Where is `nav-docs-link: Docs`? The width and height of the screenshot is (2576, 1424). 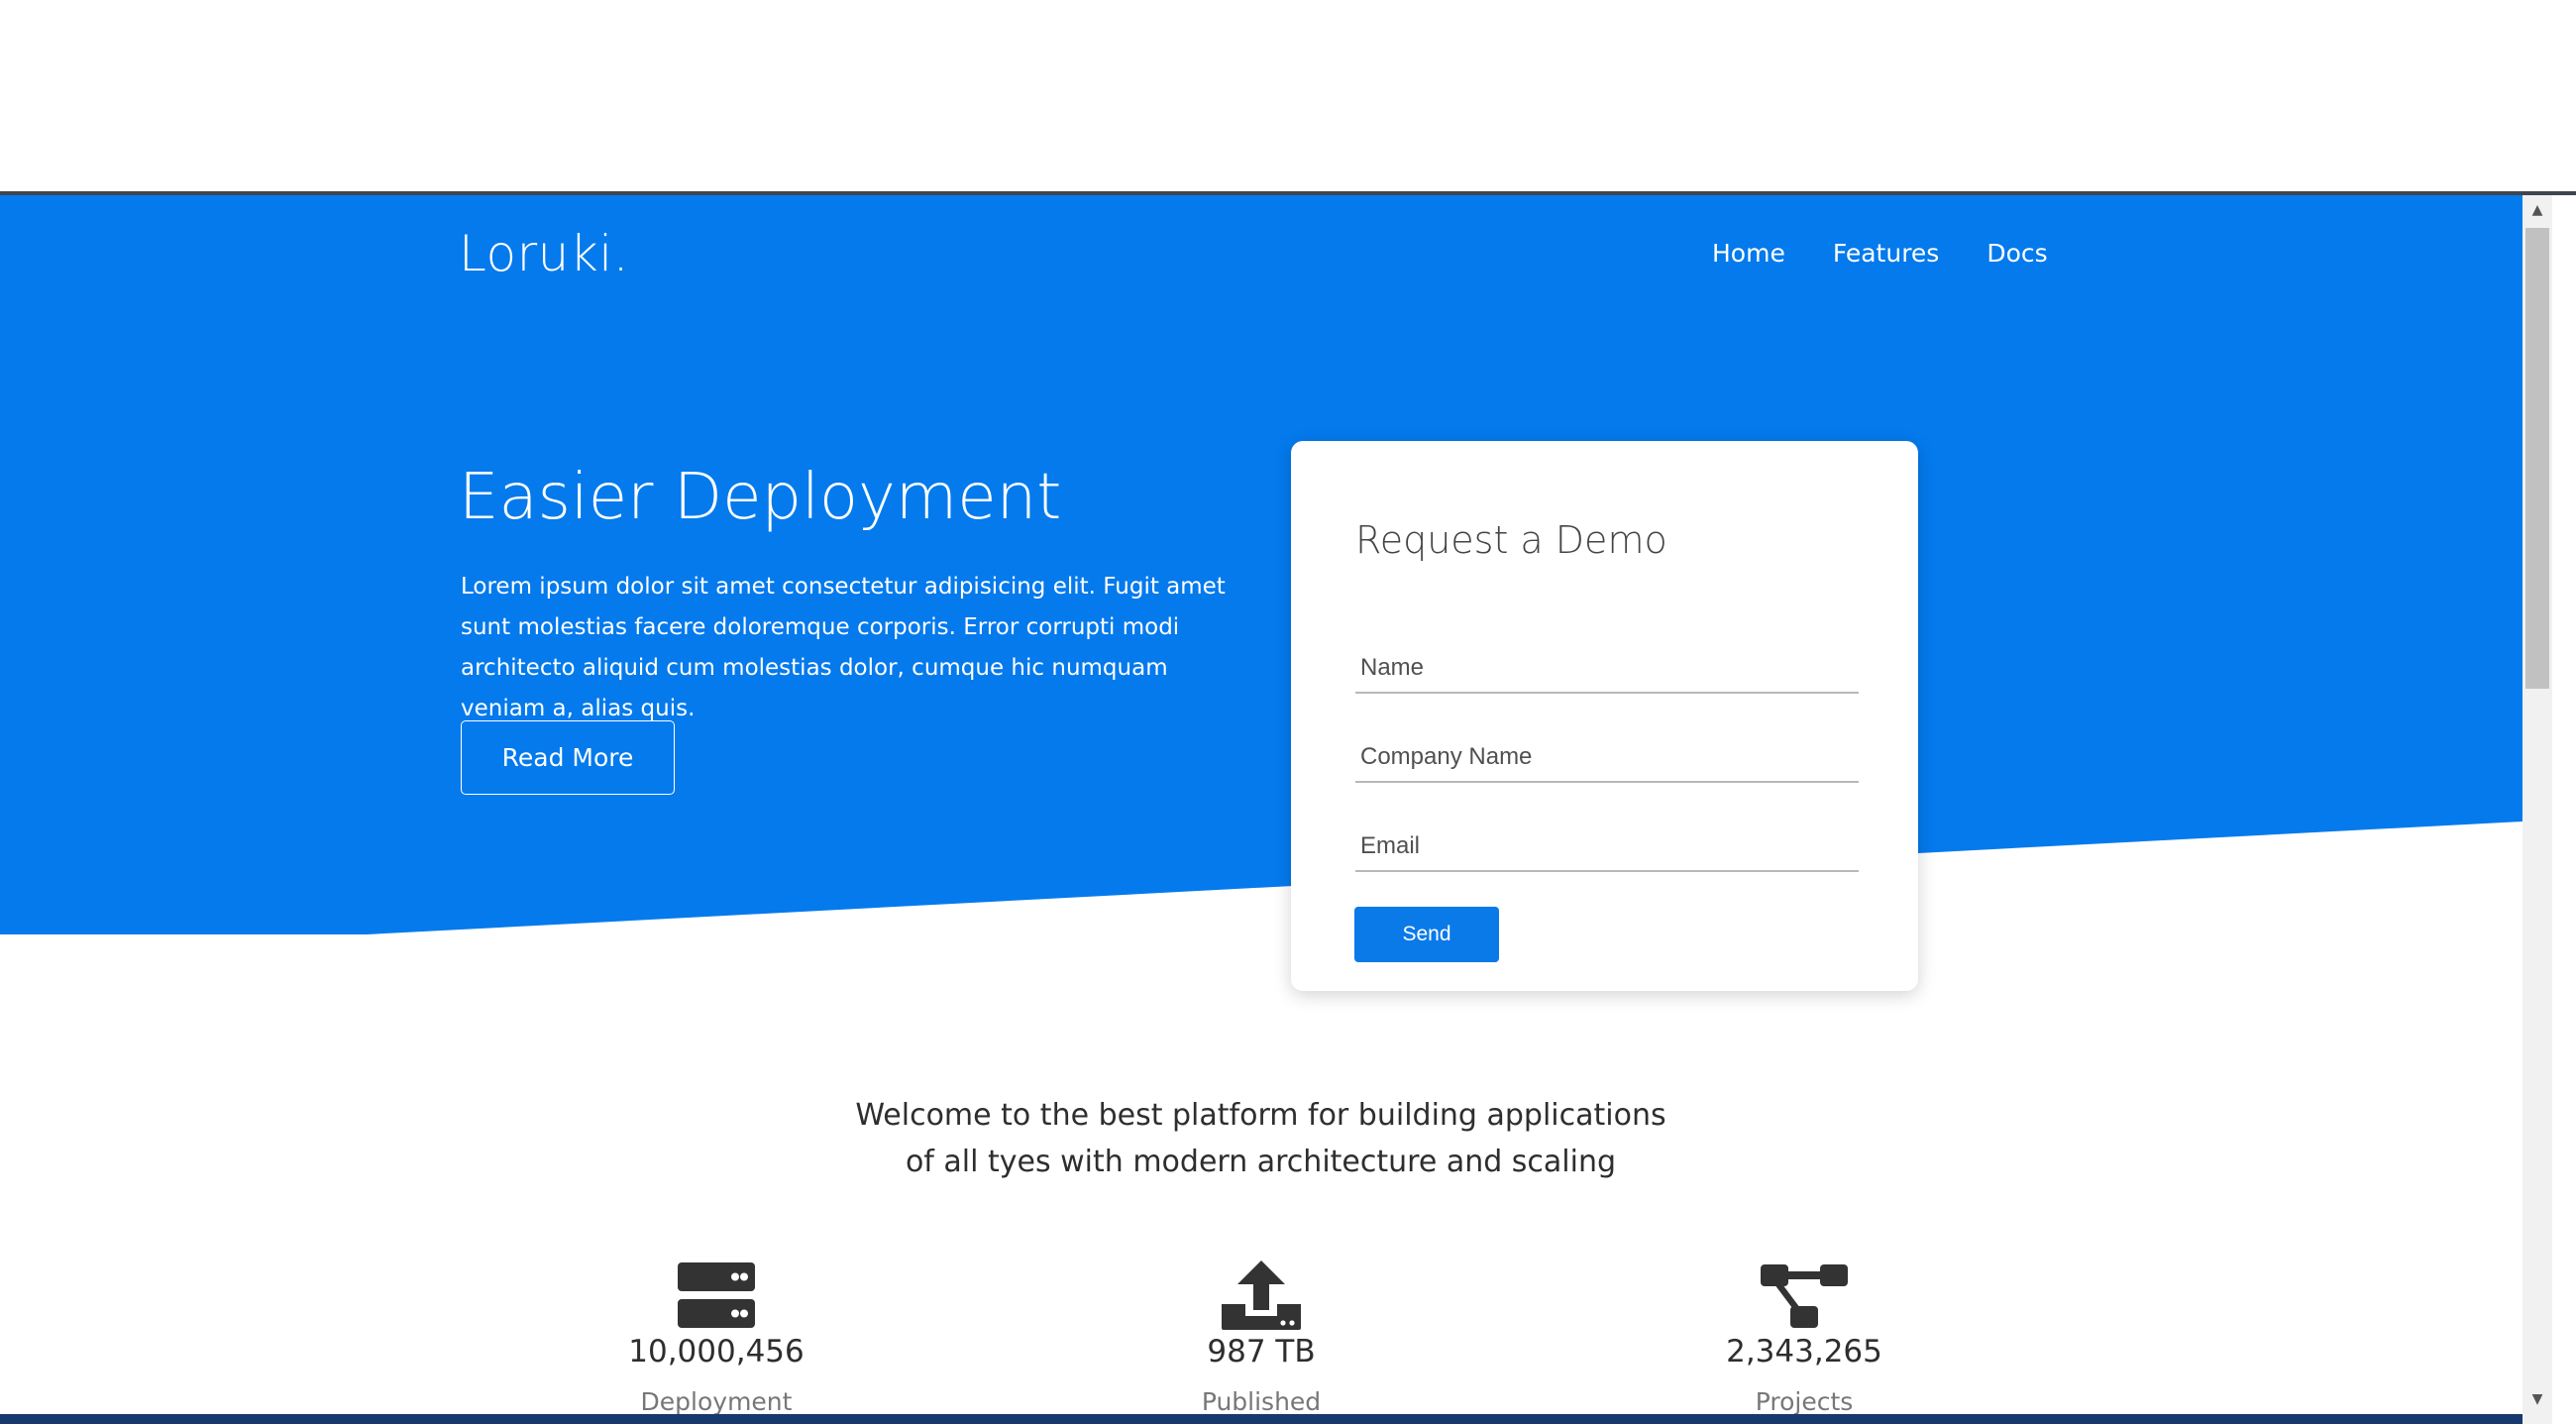 nav-docs-link: Docs is located at coordinates (2017, 253).